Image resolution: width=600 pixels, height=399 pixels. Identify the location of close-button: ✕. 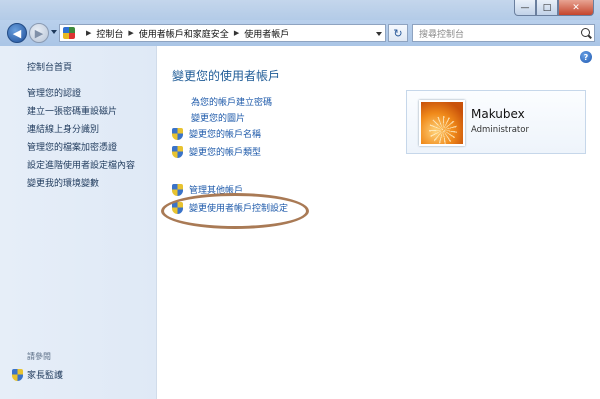
(576, 8).